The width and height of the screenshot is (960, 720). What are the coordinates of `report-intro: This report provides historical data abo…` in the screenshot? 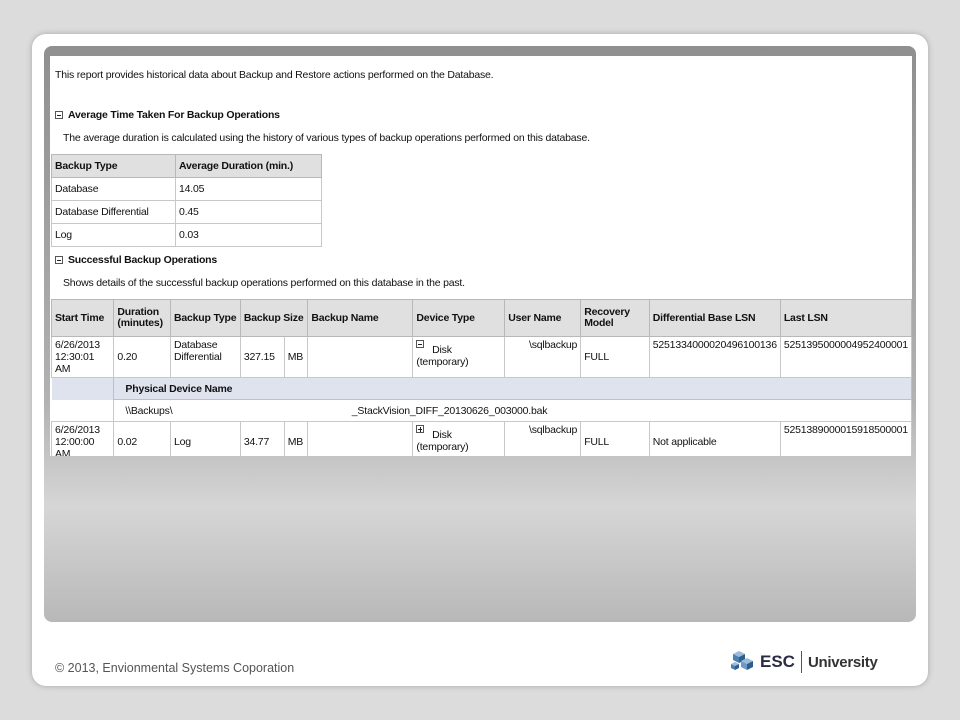 It's located at (274, 75).